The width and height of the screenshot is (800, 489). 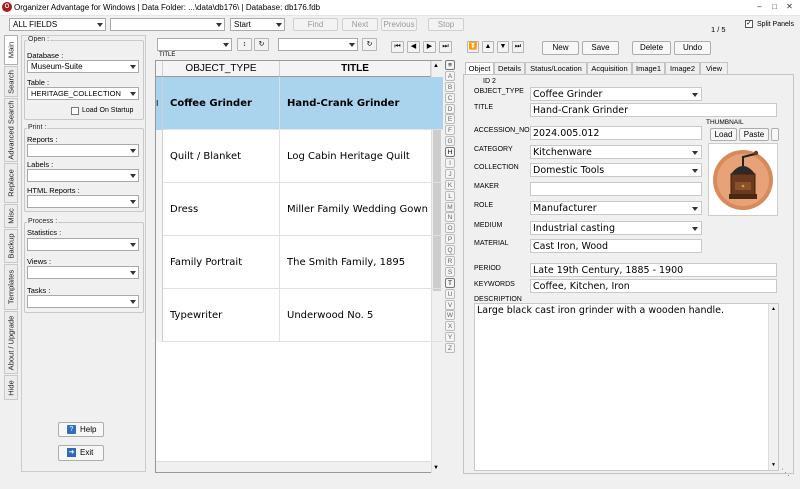 What do you see at coordinates (450, 86) in the screenshot?
I see `alphabet-letter: B` at bounding box center [450, 86].